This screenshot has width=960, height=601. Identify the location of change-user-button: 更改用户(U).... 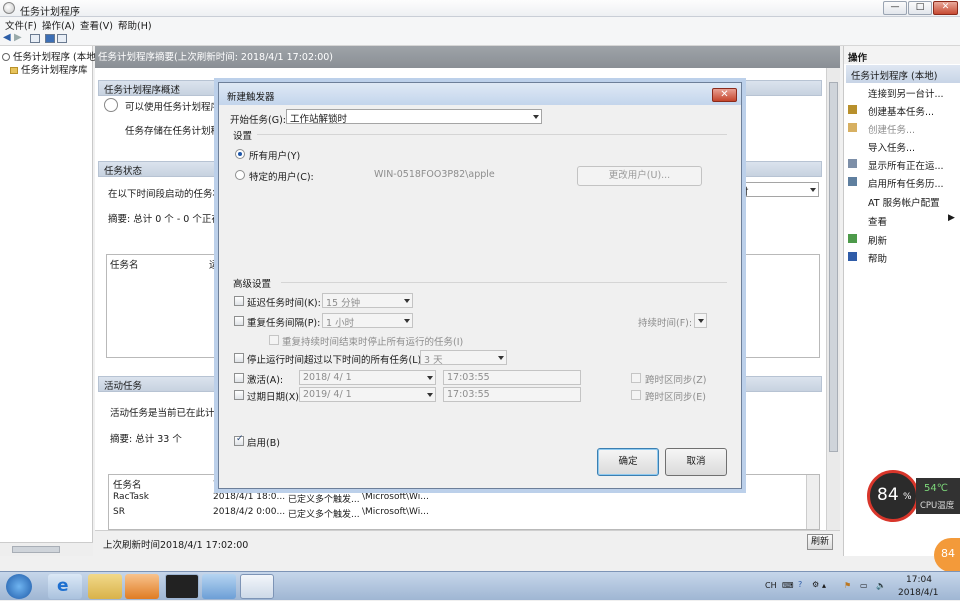
(639, 176).